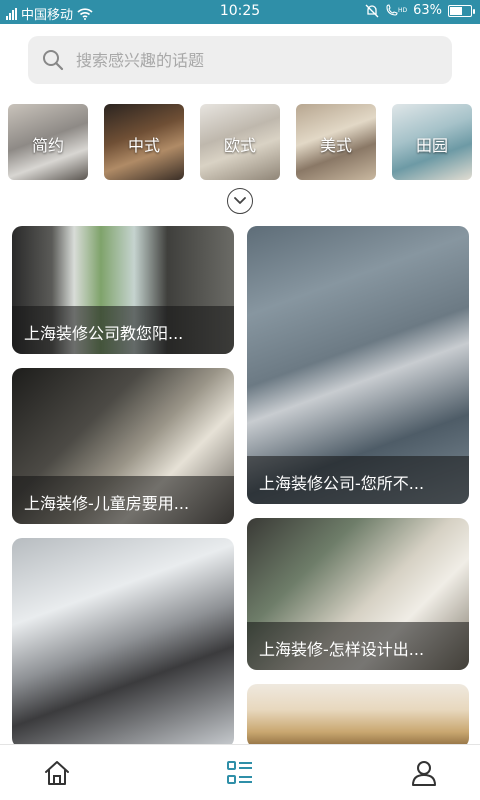 The image size is (480, 800). I want to click on battery-icon, so click(461, 10).